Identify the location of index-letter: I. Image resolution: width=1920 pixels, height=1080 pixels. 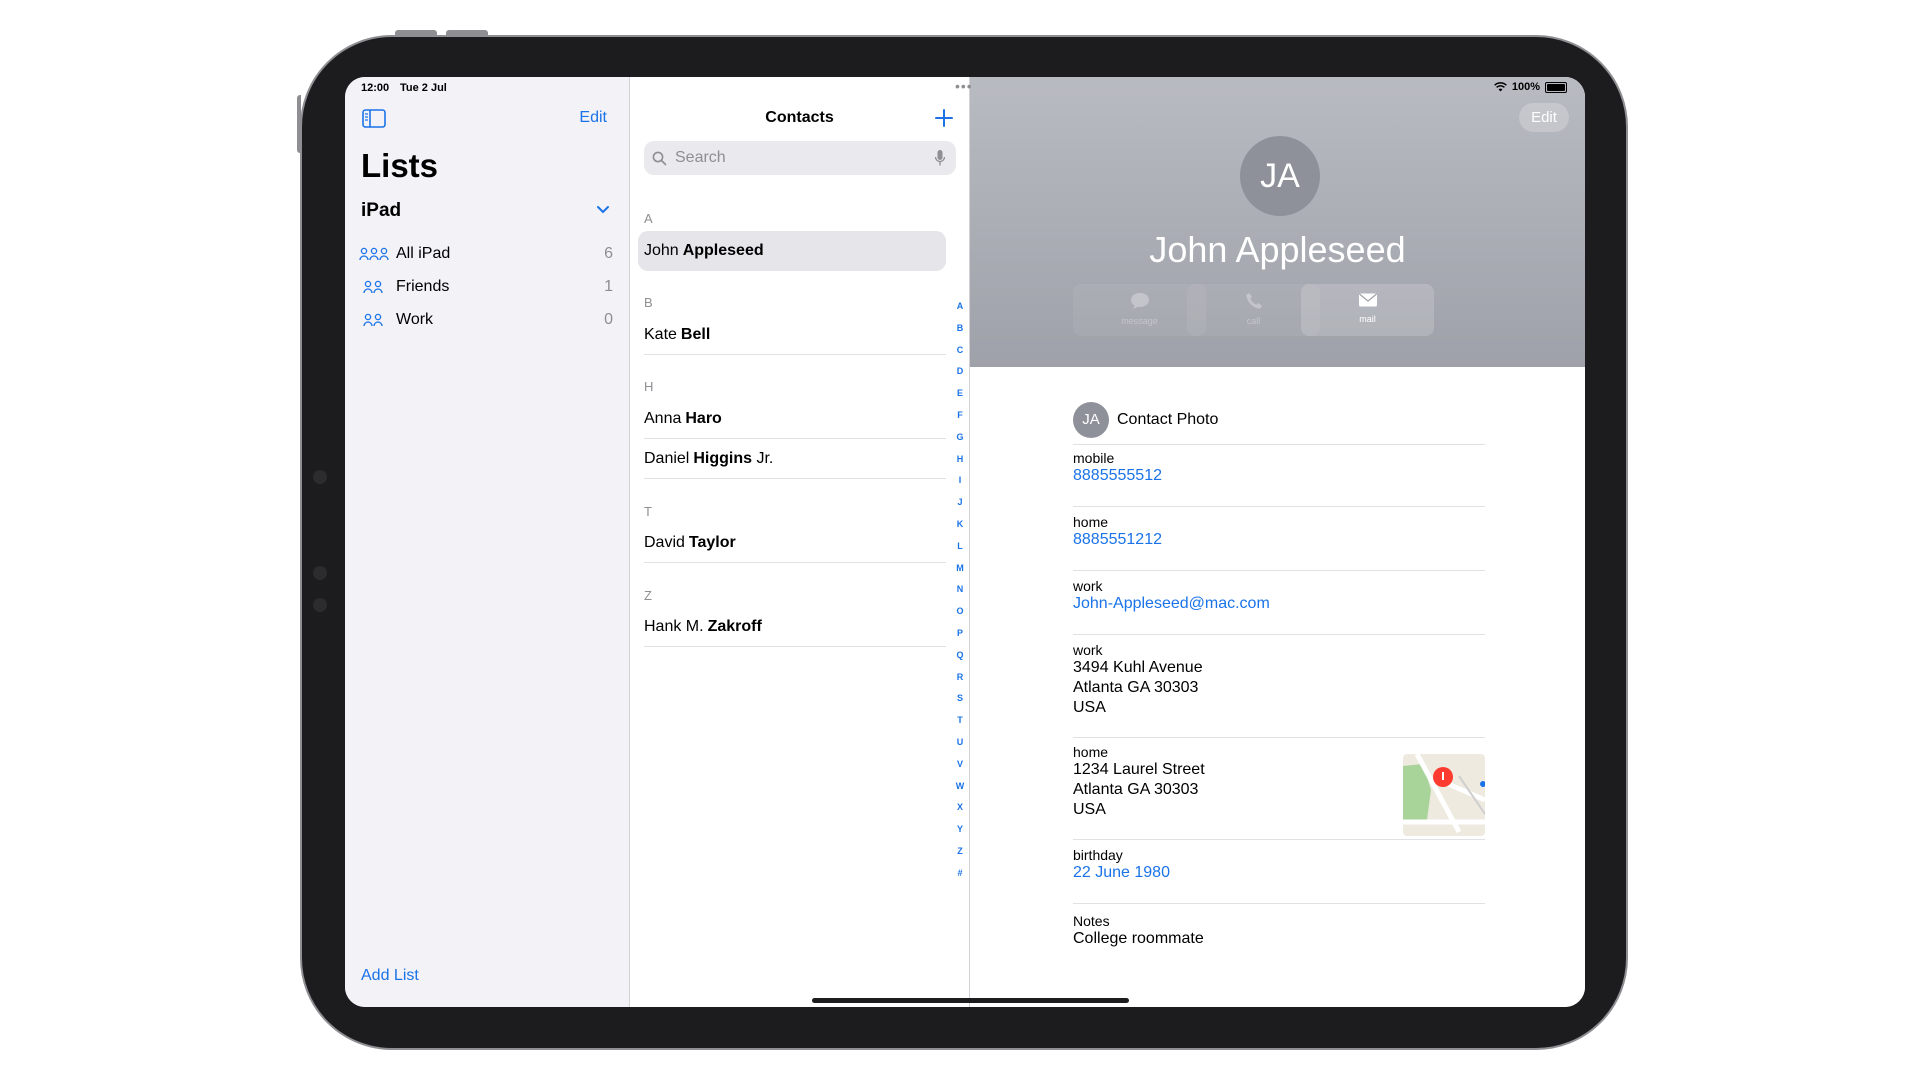
(960, 486).